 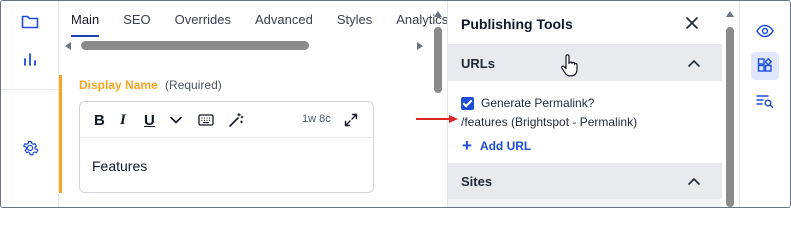 What do you see at coordinates (85, 19) in the screenshot?
I see `tab-main: Main` at bounding box center [85, 19].